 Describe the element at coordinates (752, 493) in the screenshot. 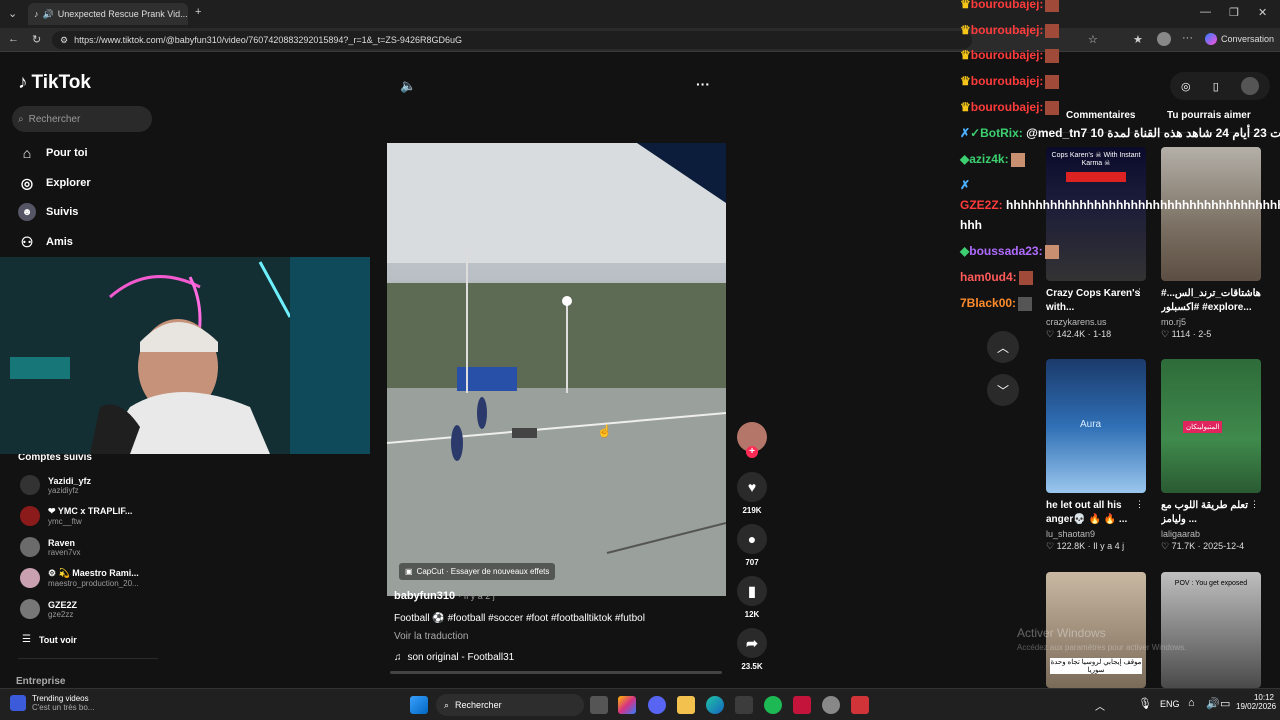

I see `like-button: ♥ 219K` at that location.